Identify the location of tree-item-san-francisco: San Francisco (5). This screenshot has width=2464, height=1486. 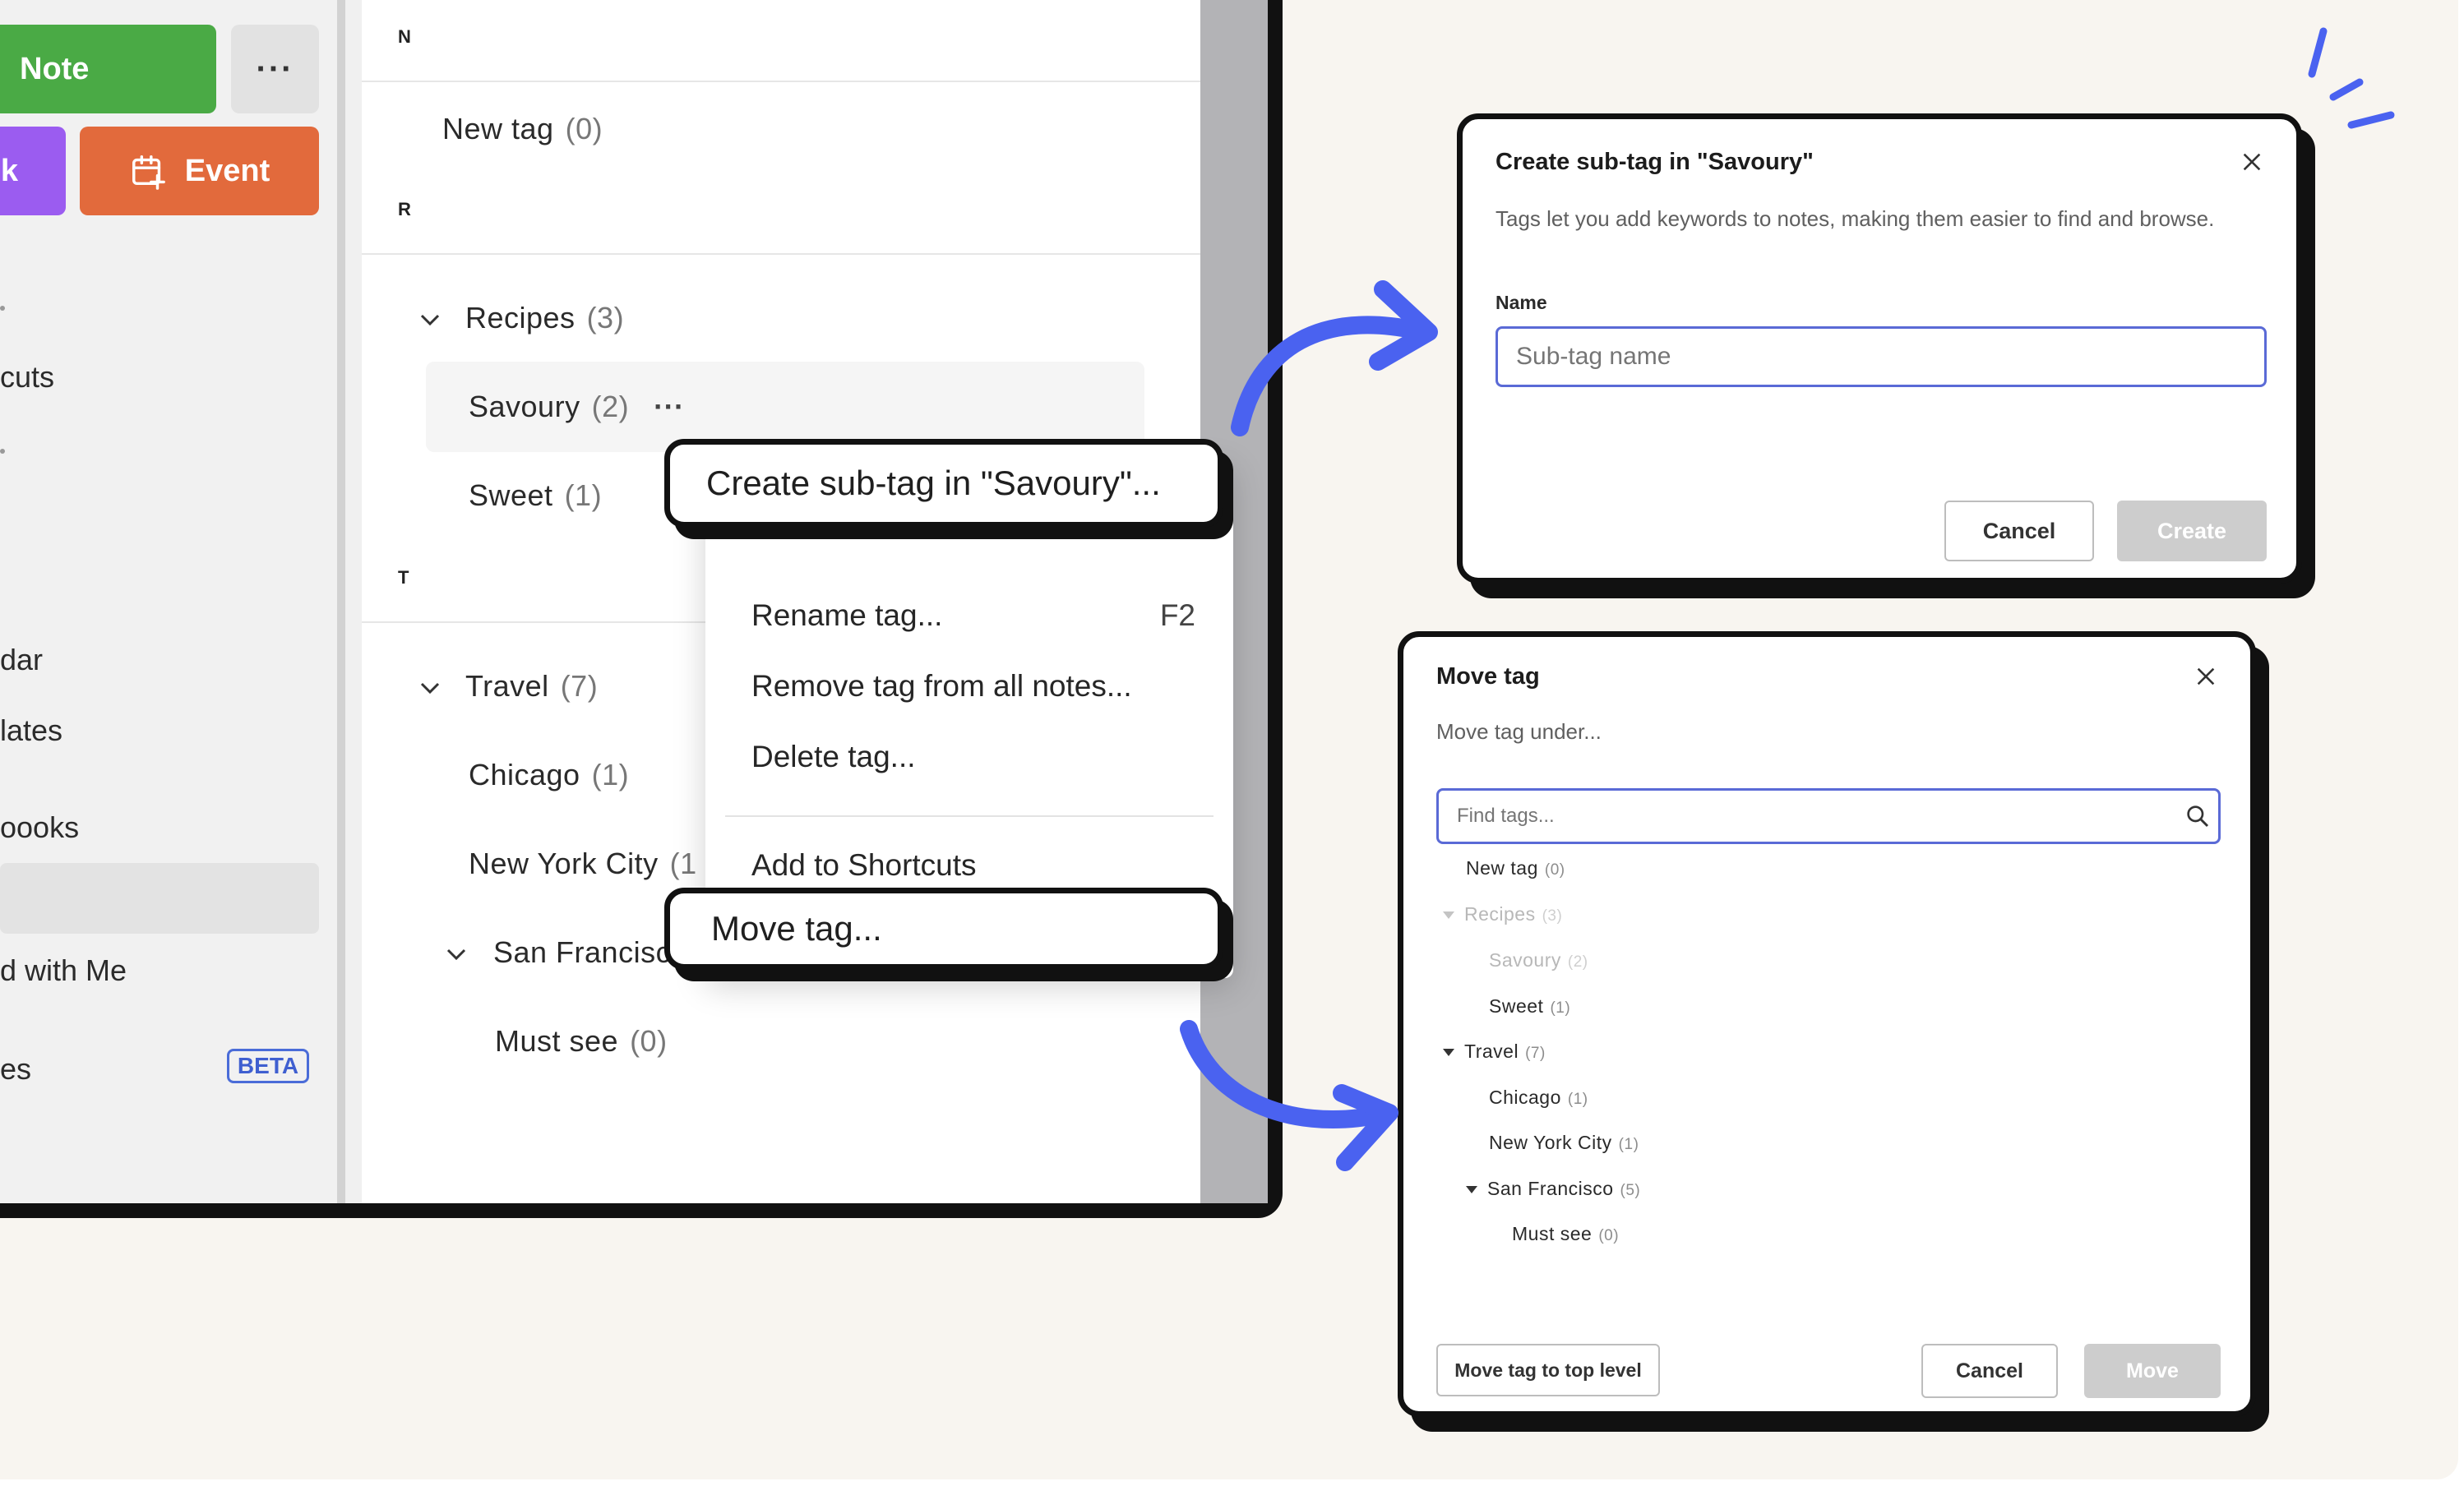
(1553, 1189).